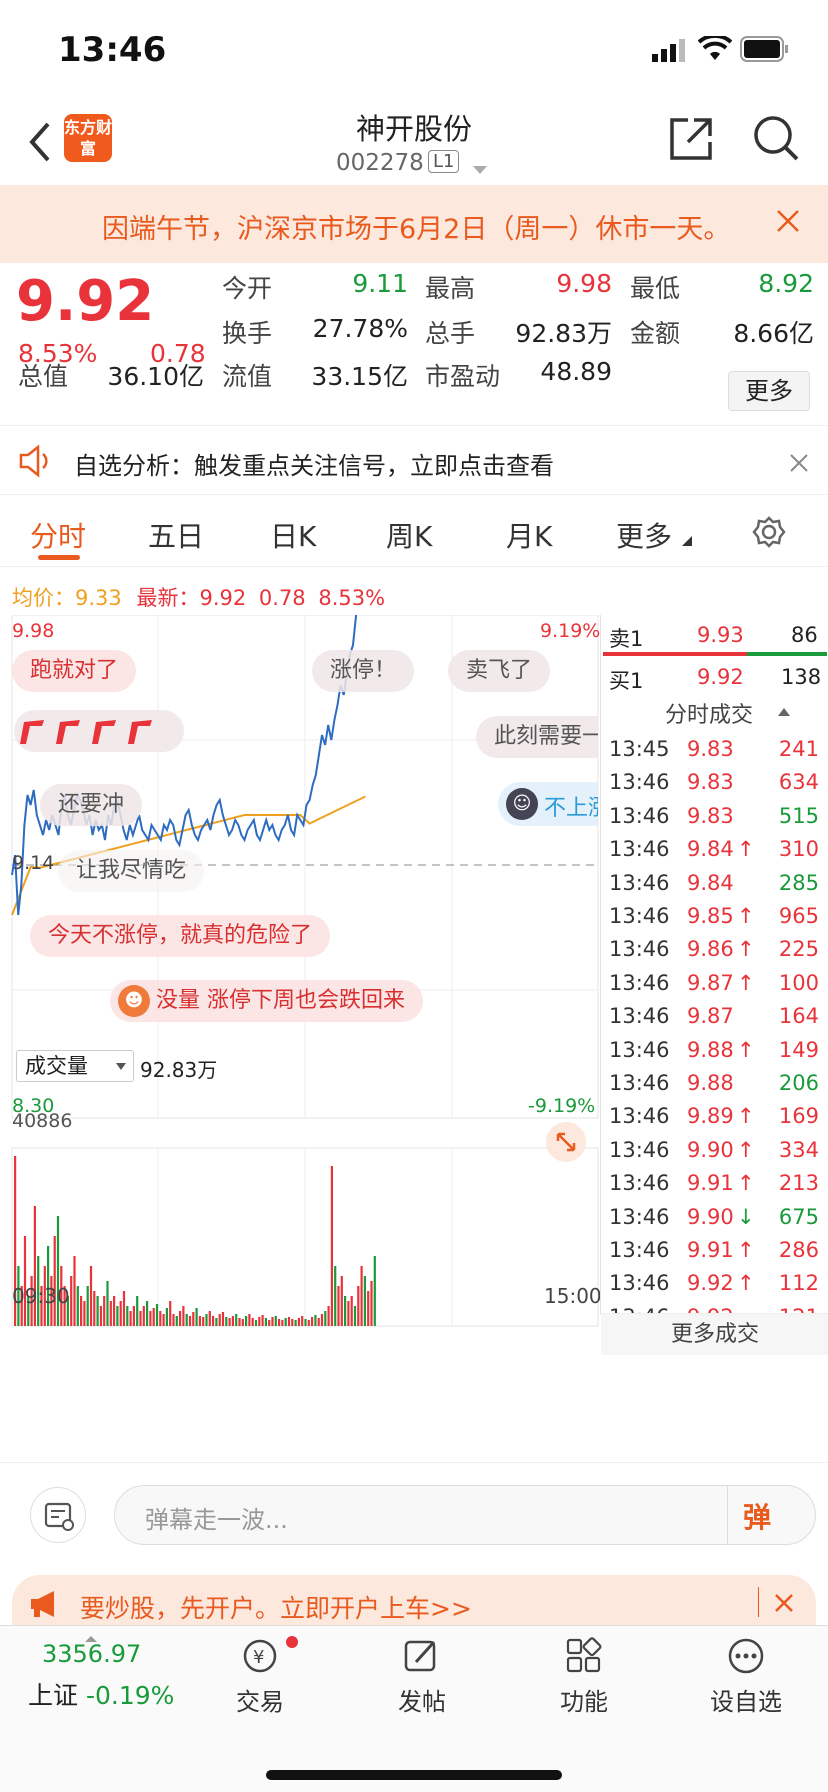  I want to click on danmu-bubble: 此刻需要一, so click(537, 737).